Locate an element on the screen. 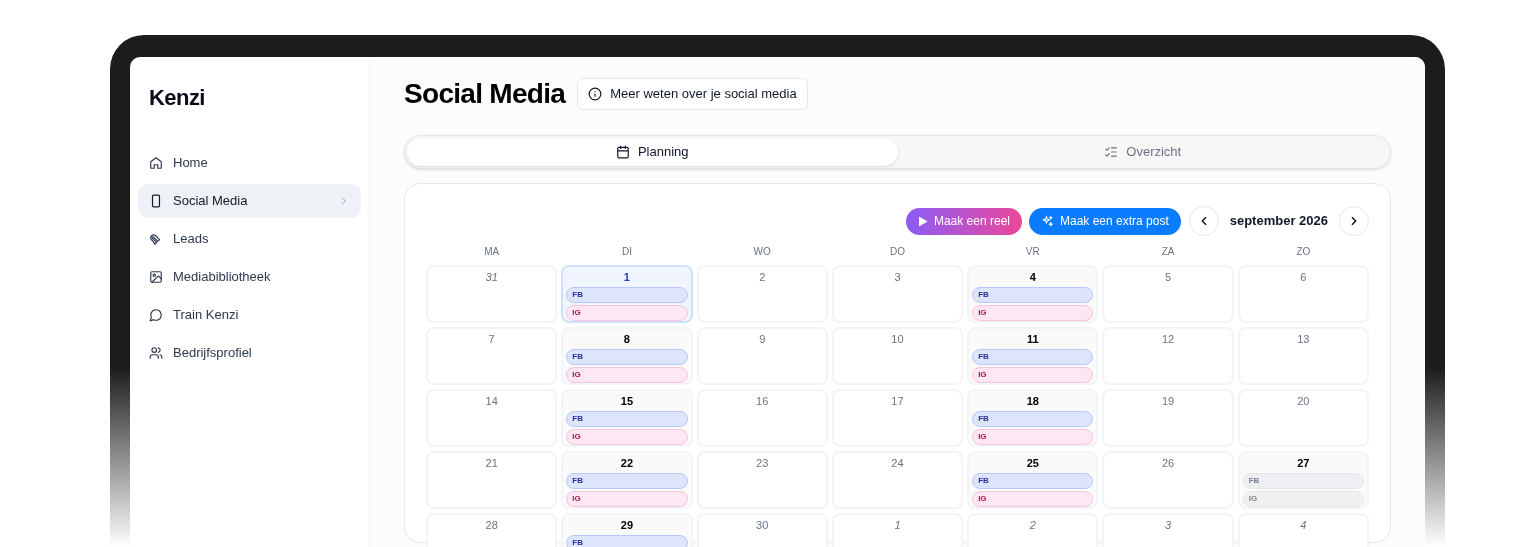 The height and width of the screenshot is (547, 1531). day-cell: 14 is located at coordinates (492, 418).